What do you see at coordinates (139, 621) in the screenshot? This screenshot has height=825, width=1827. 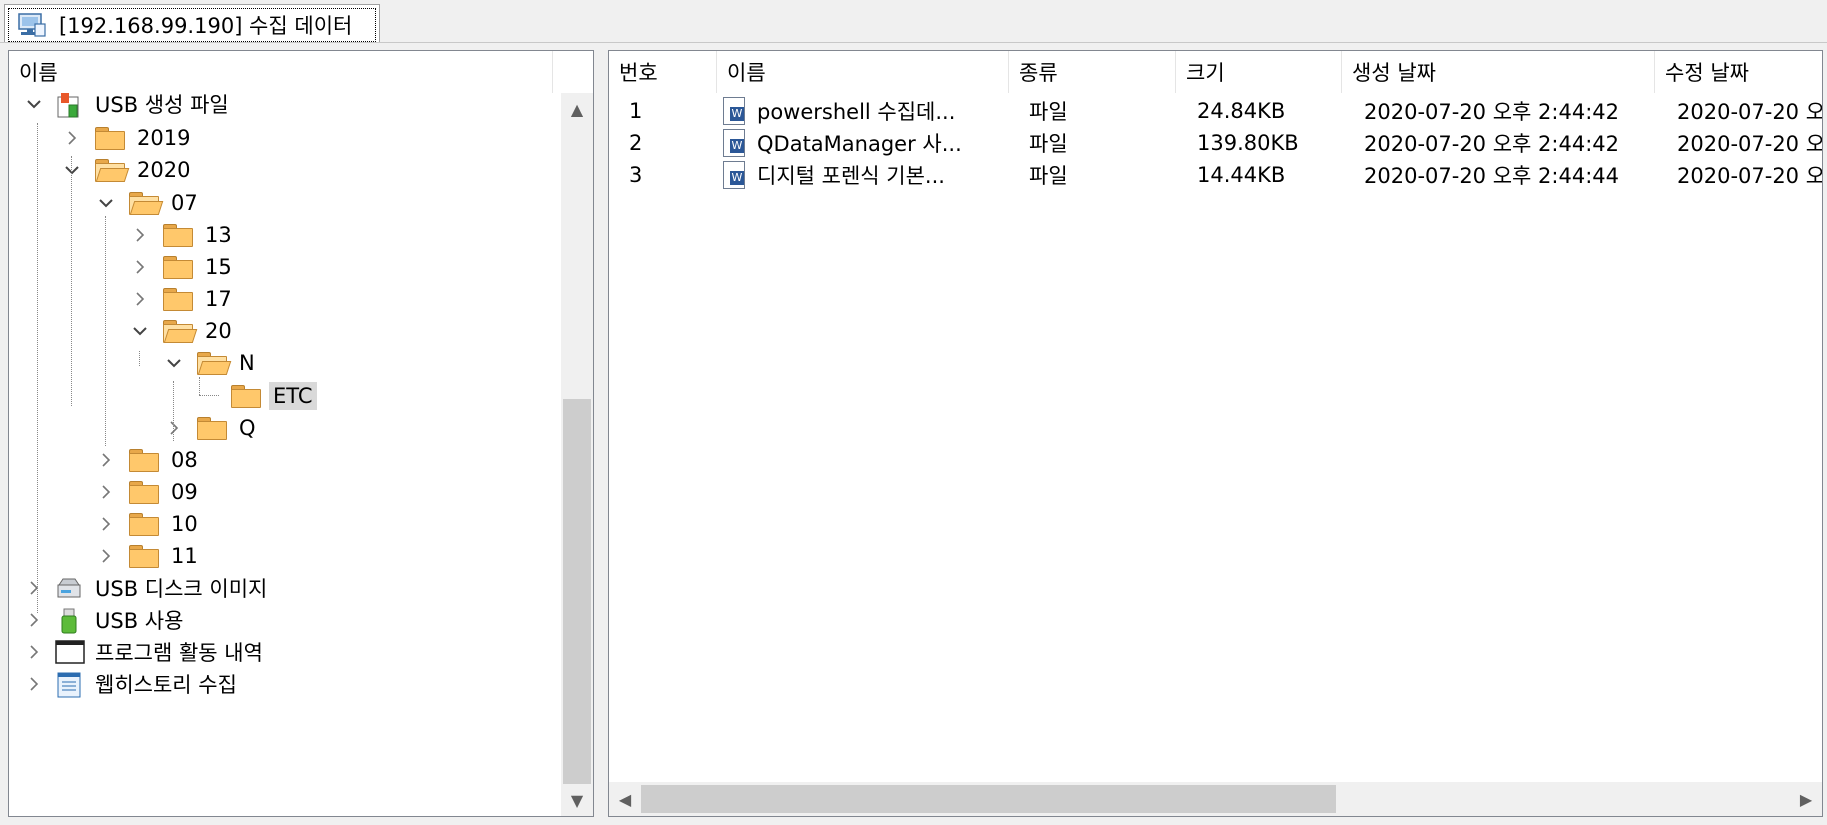 I see `tree-item-label: USB 사용` at bounding box center [139, 621].